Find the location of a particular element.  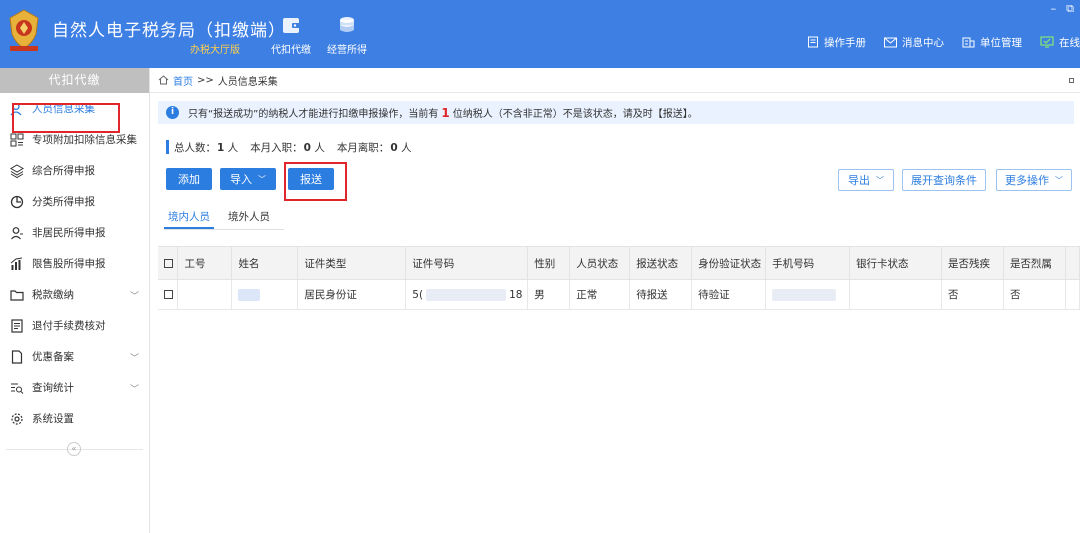

sidebar-item-comprehensive-income: 综合所得申报 is located at coordinates (74, 170).